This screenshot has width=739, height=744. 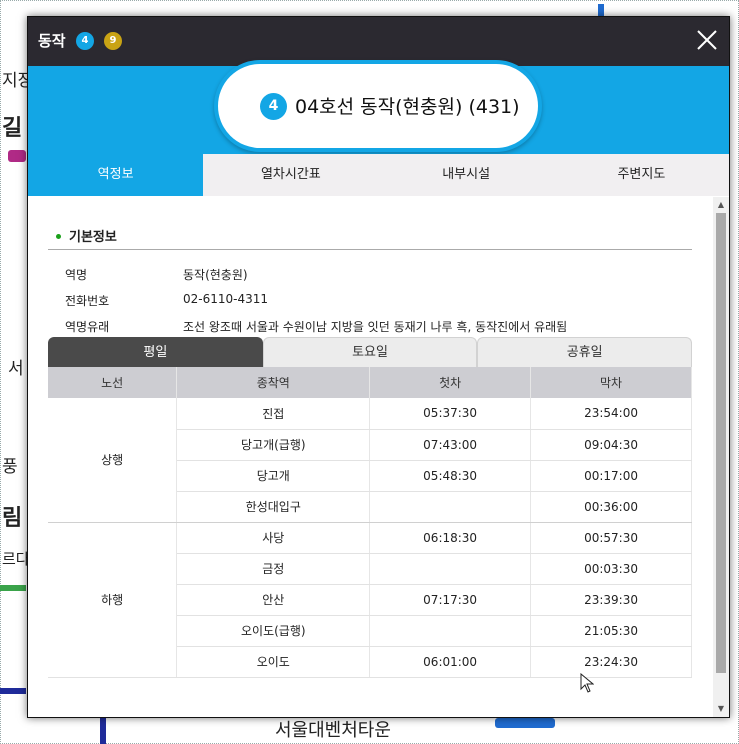 What do you see at coordinates (16, 559) in the screenshot?
I see `map-label: 르다` at bounding box center [16, 559].